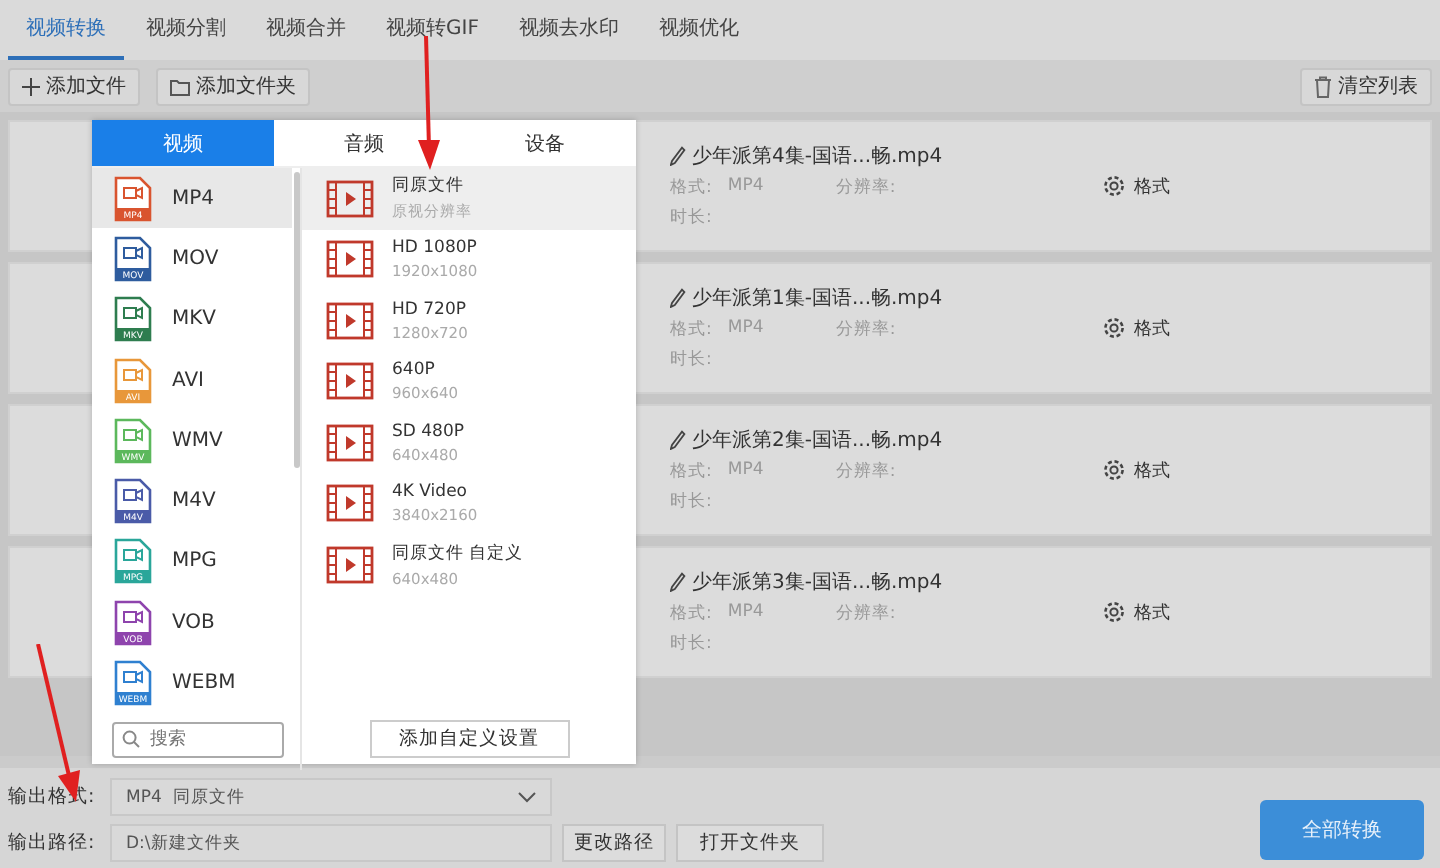  Describe the element at coordinates (880, 582) in the screenshot. I see `file-name: 少年派第3集-国语...畅.mp4` at that location.